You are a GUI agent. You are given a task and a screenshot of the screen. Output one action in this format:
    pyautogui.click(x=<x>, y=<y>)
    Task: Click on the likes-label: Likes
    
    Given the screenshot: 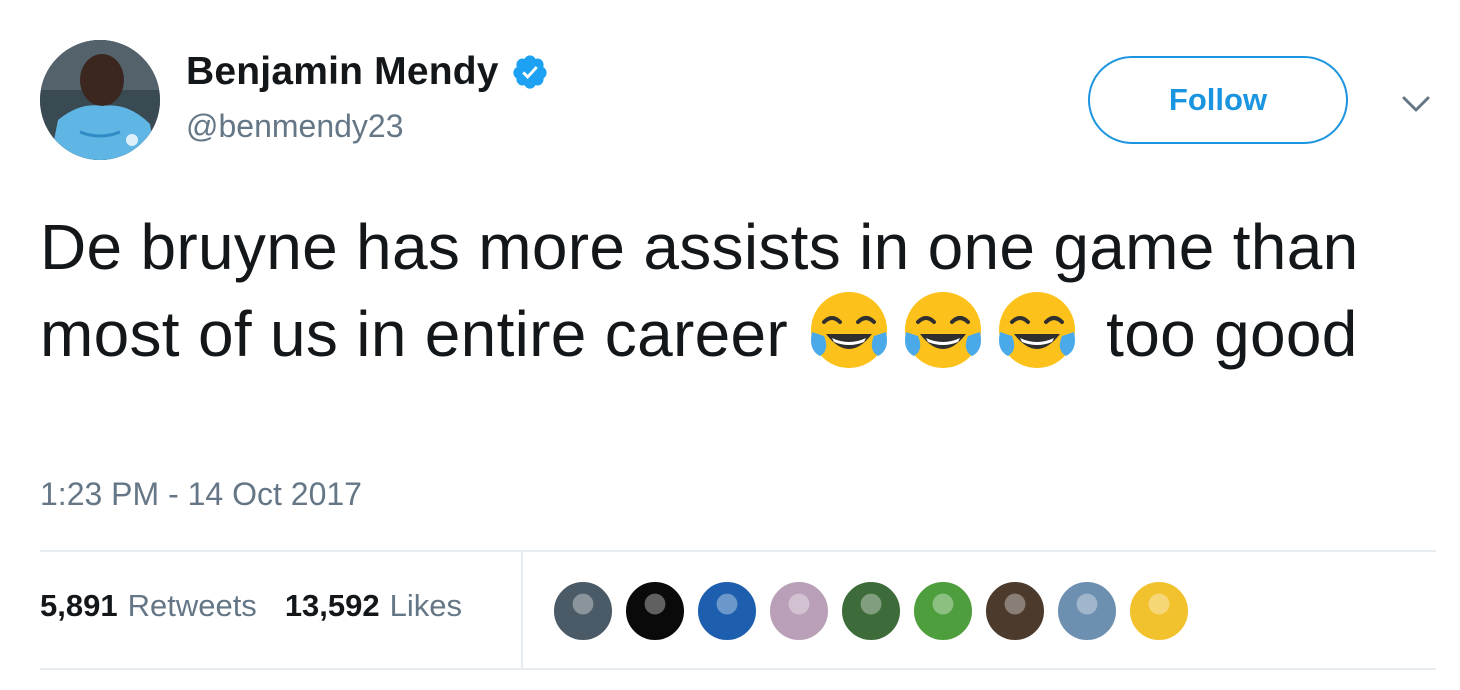 What is the action you would take?
    pyautogui.click(x=426, y=605)
    